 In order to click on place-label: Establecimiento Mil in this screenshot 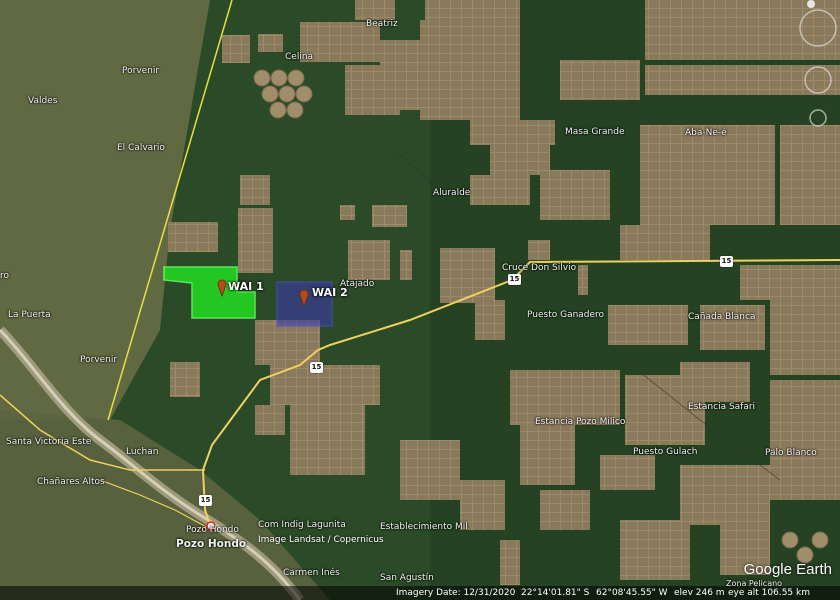, I will do `click(424, 527)`.